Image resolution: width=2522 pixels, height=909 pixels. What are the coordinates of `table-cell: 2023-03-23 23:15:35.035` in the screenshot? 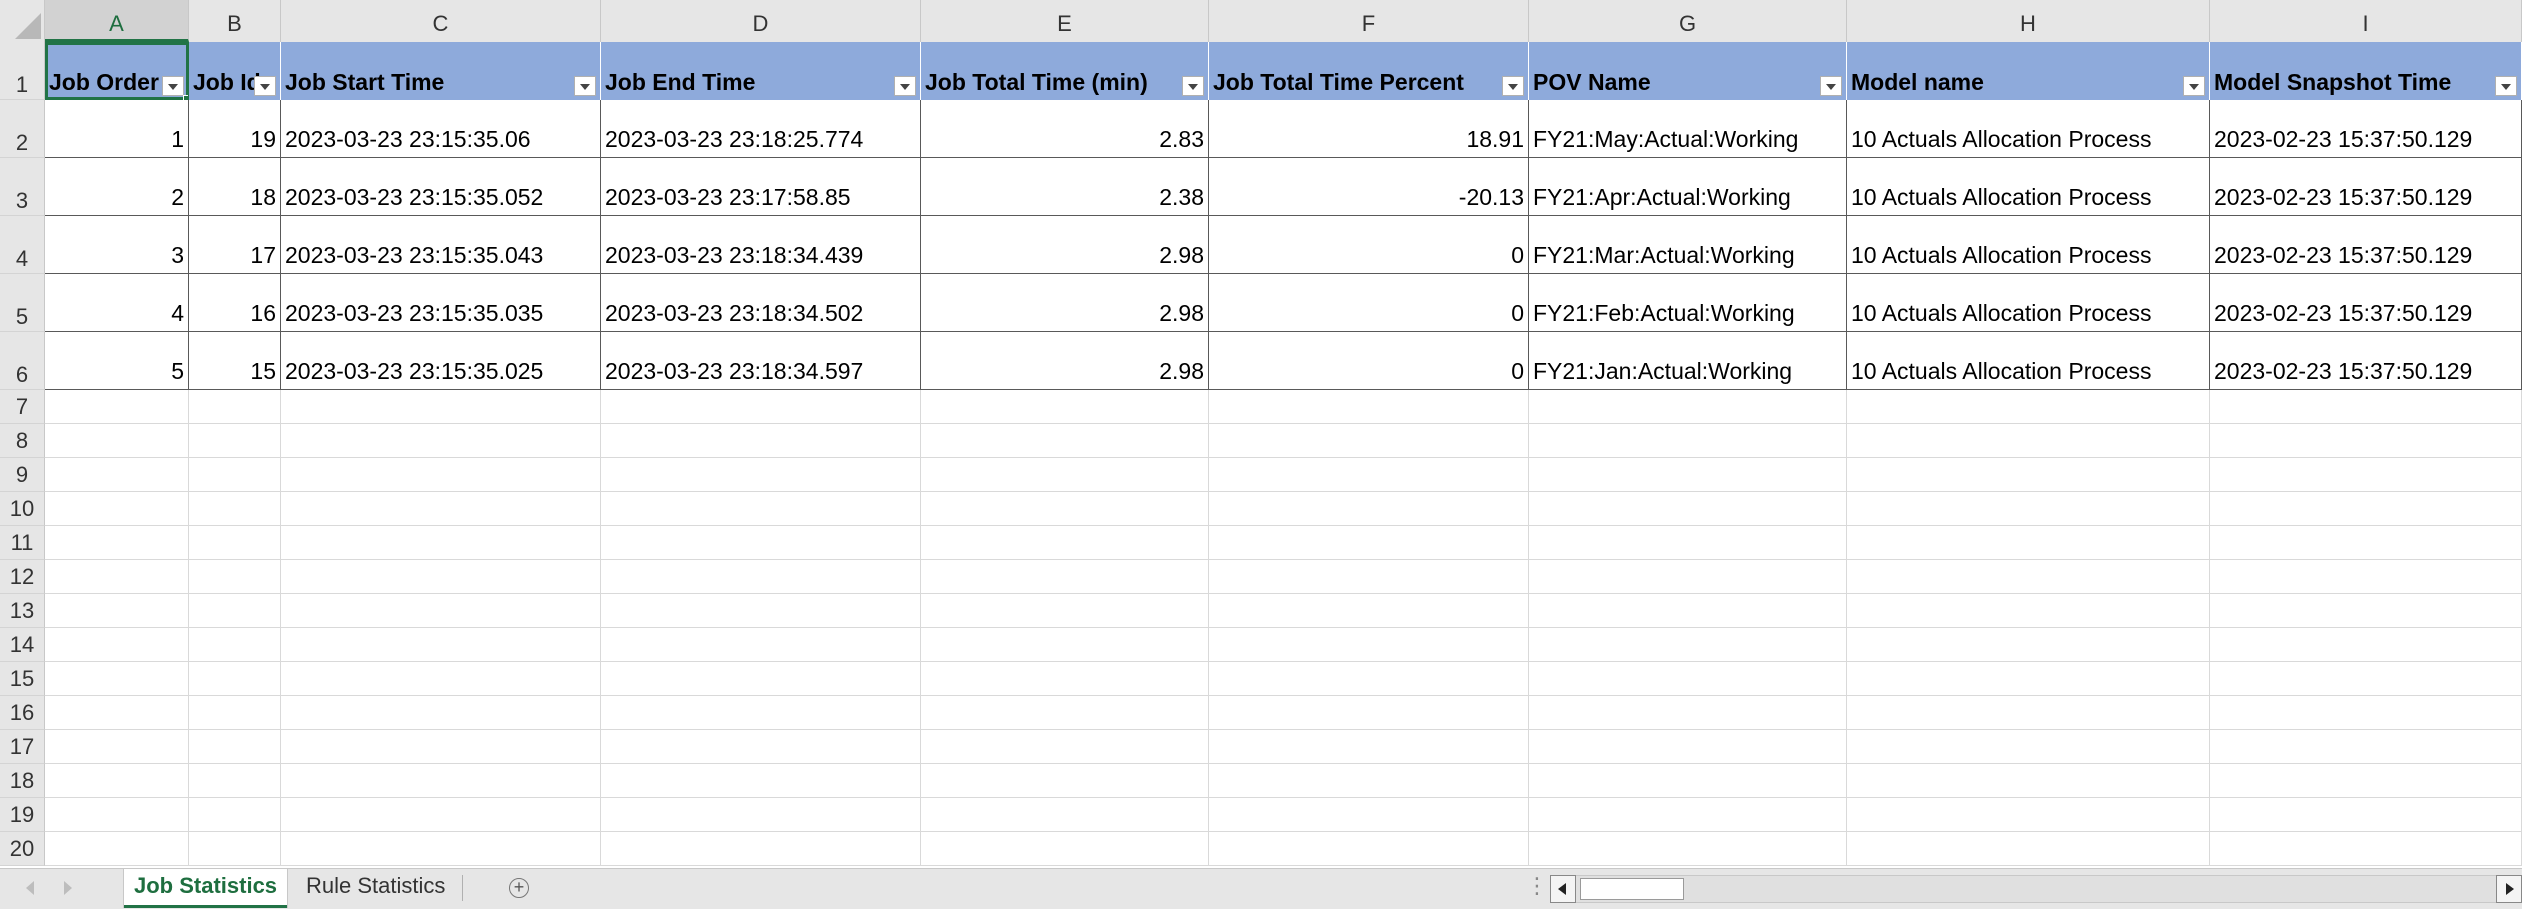 It's located at (441, 303).